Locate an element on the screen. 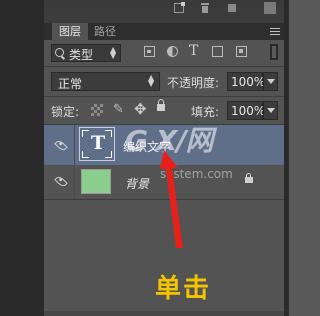 This screenshot has height=316, width=320. bottom-strip is located at coordinates (164, 313).